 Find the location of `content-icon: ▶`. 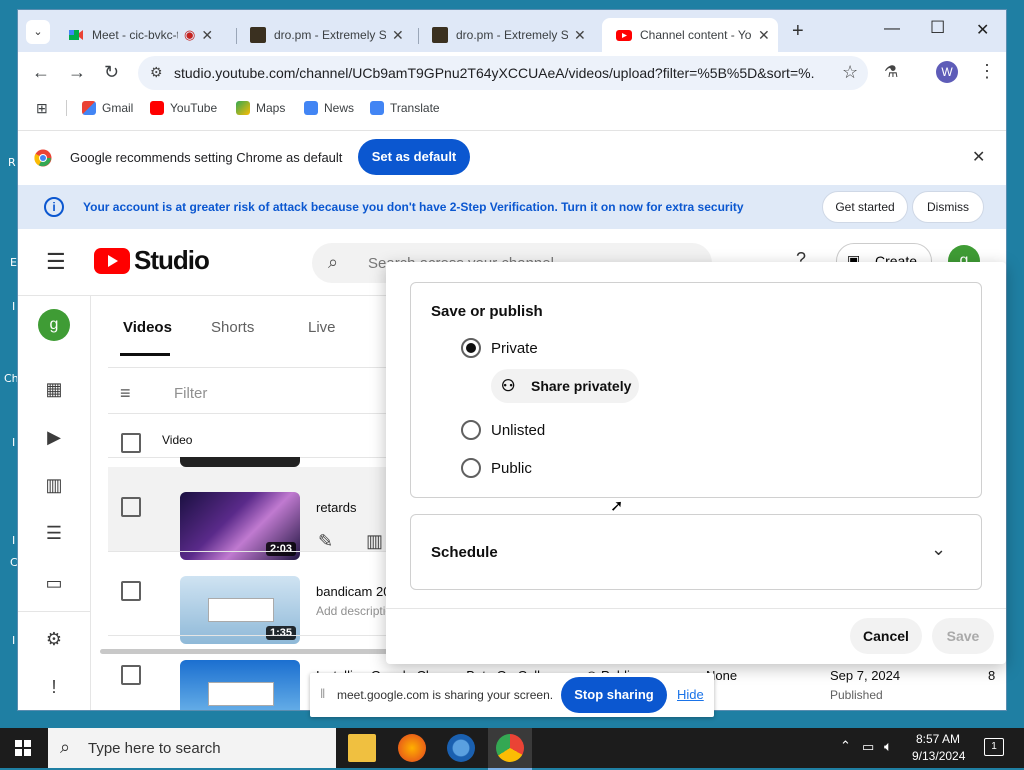

content-icon: ▶ is located at coordinates (54, 437).